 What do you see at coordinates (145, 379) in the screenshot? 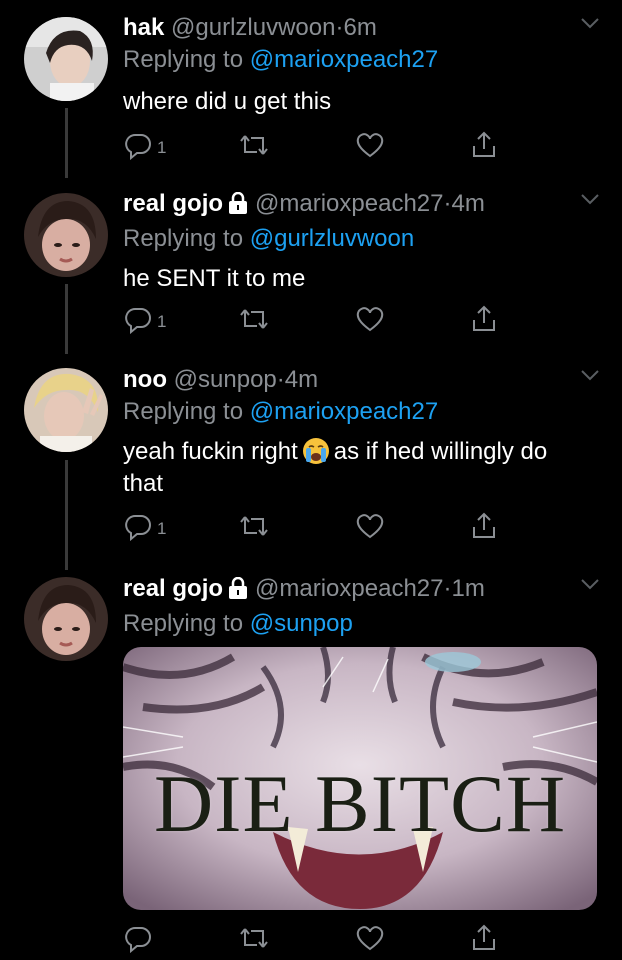
I see `display-name: noo` at bounding box center [145, 379].